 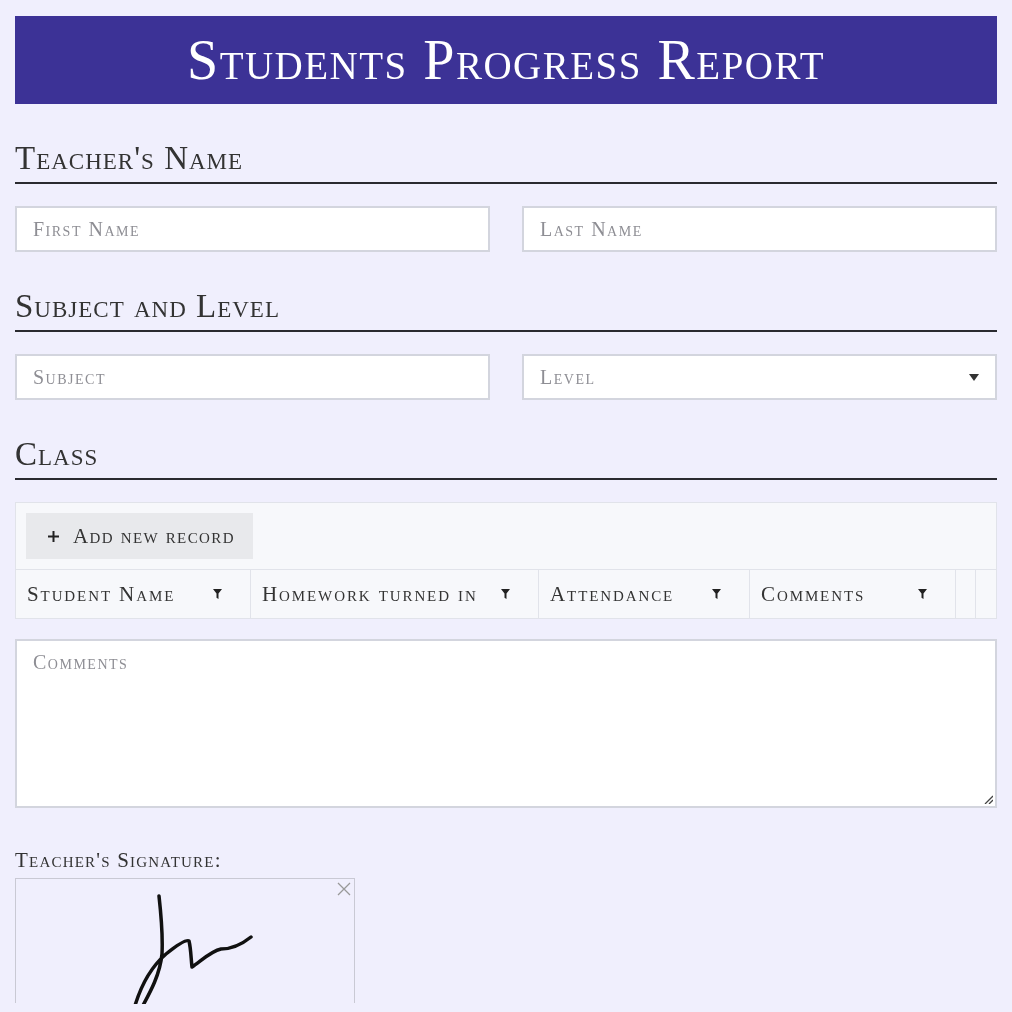 What do you see at coordinates (185, 940) in the screenshot?
I see `signature-pad` at bounding box center [185, 940].